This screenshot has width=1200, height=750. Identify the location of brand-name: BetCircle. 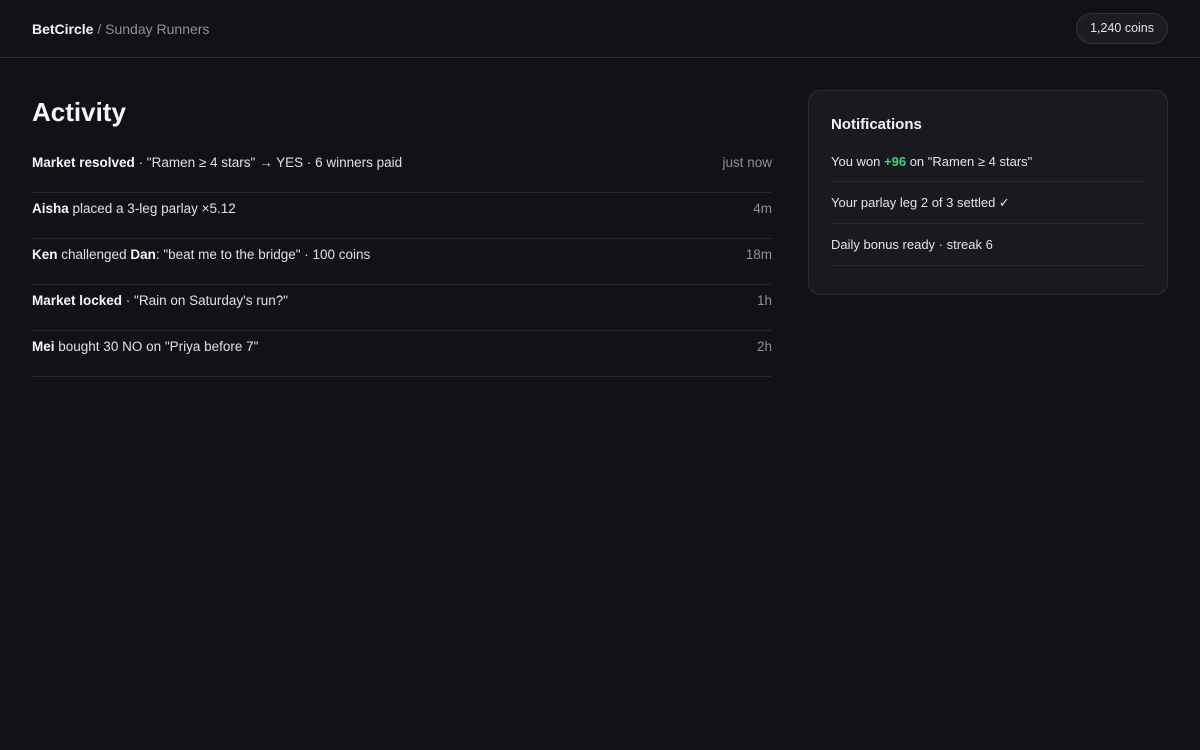
(62, 29).